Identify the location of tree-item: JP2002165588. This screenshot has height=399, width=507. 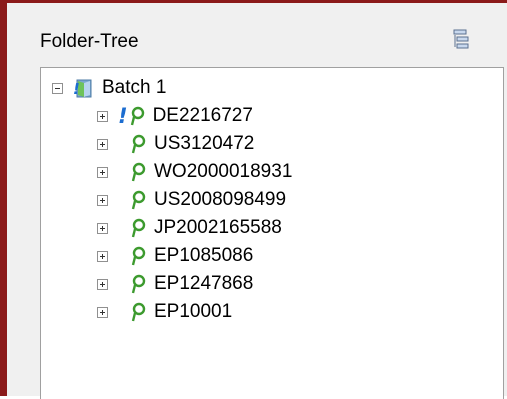
(189, 228).